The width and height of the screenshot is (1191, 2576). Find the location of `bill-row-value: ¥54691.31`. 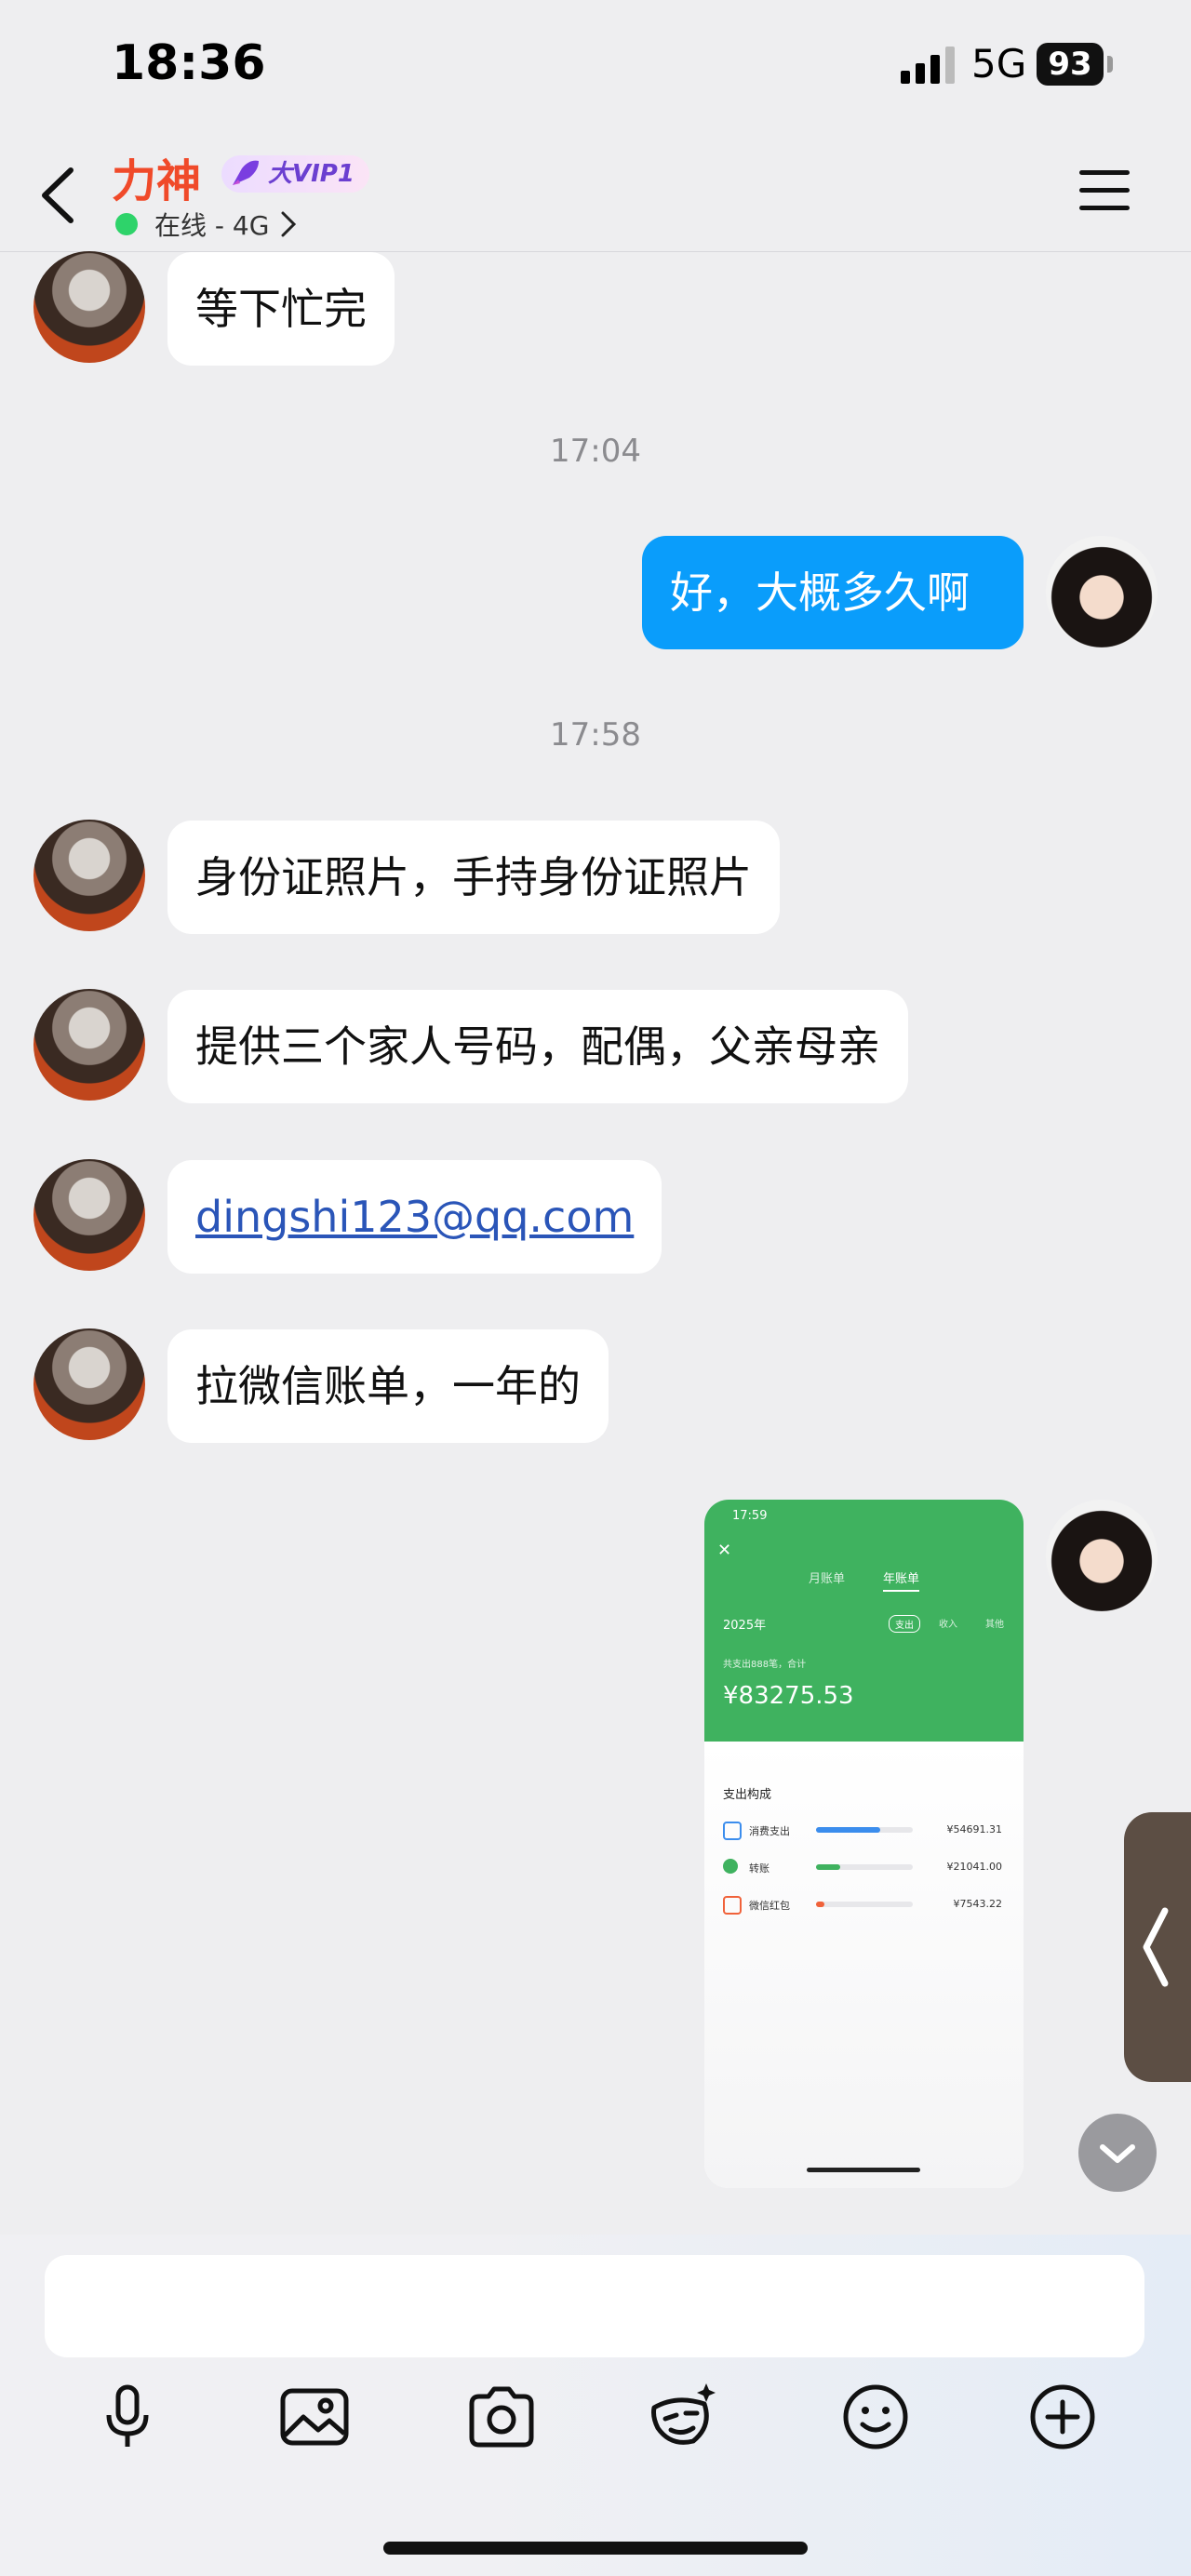

bill-row-value: ¥54691.31 is located at coordinates (974, 1829).